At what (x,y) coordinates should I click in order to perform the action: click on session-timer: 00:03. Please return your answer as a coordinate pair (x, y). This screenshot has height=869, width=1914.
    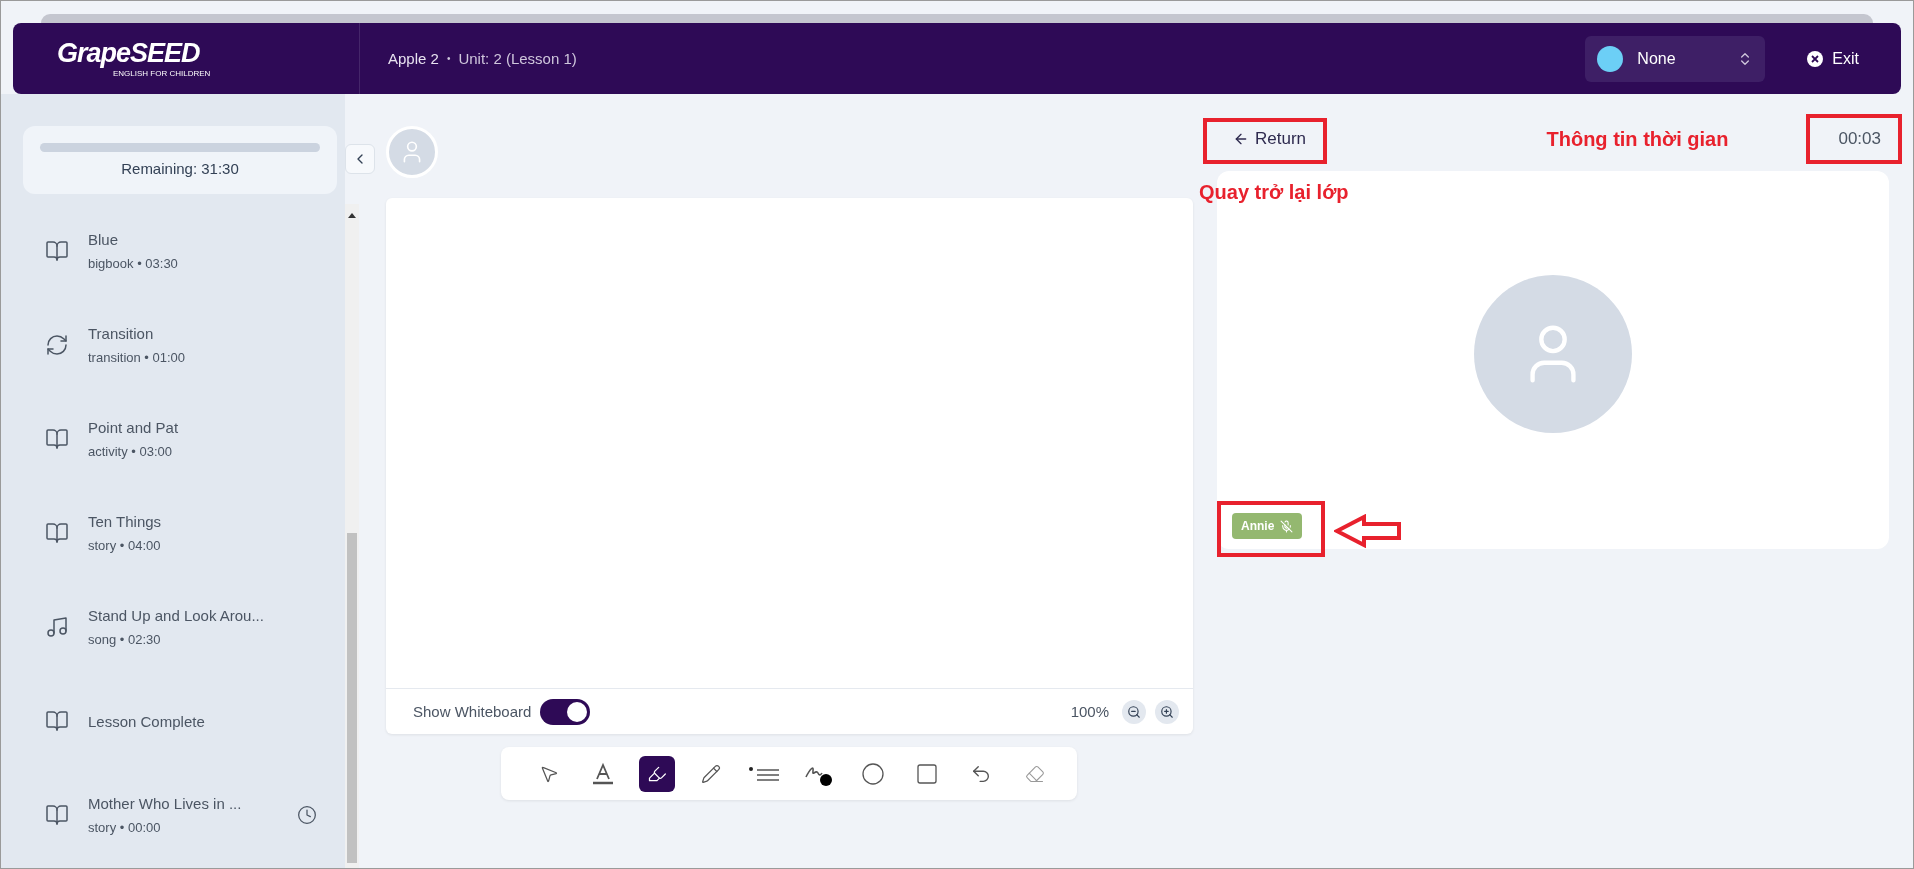
    Looking at the image, I should click on (1859, 139).